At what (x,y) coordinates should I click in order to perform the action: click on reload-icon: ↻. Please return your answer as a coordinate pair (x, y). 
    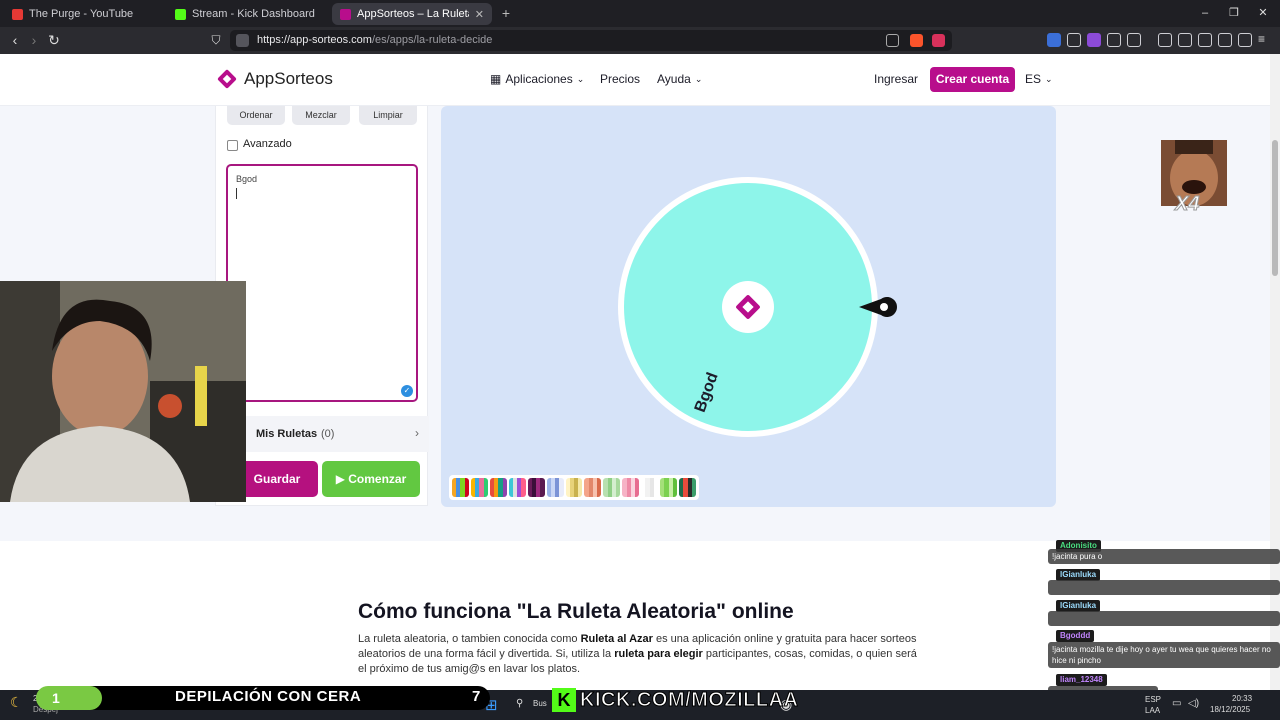
    Looking at the image, I should click on (54, 40).